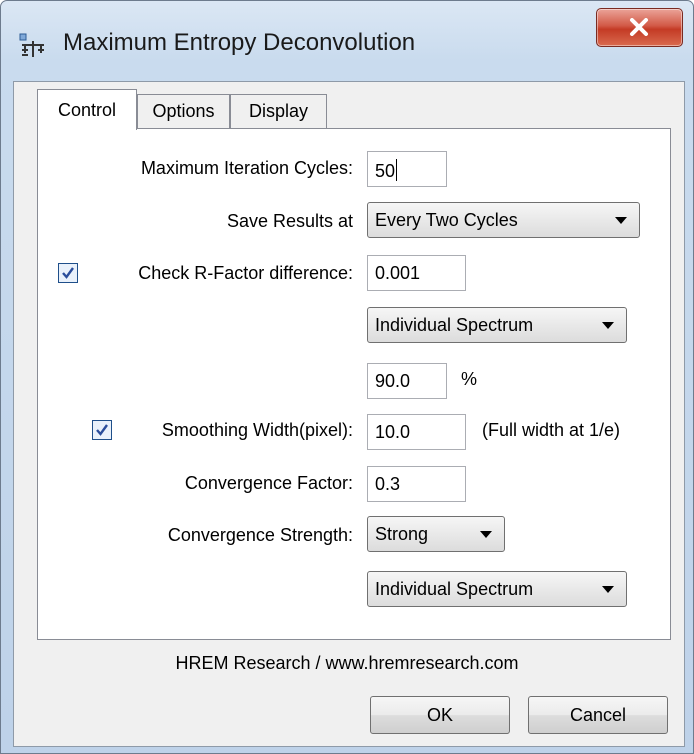  I want to click on tab-display: Display, so click(278, 111).